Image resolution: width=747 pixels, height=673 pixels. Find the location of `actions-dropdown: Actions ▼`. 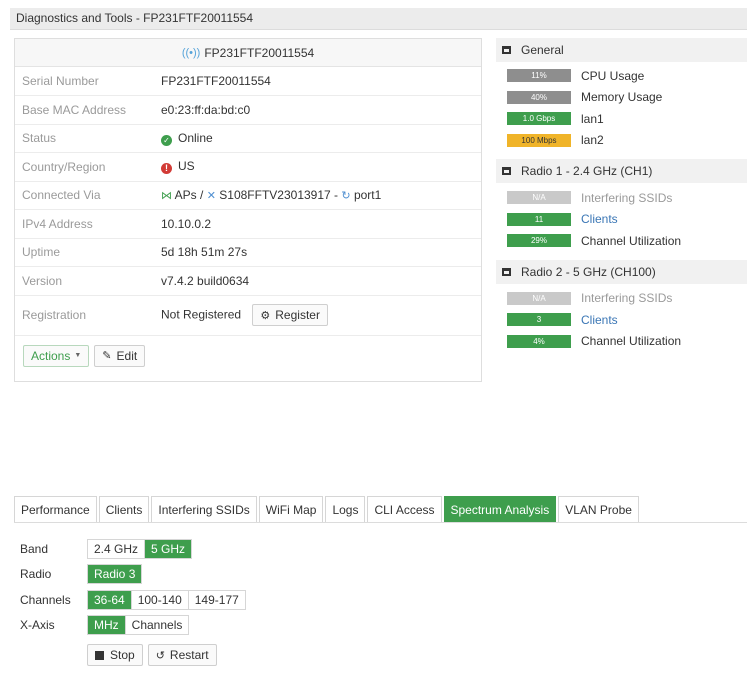

actions-dropdown: Actions ▼ is located at coordinates (56, 355).